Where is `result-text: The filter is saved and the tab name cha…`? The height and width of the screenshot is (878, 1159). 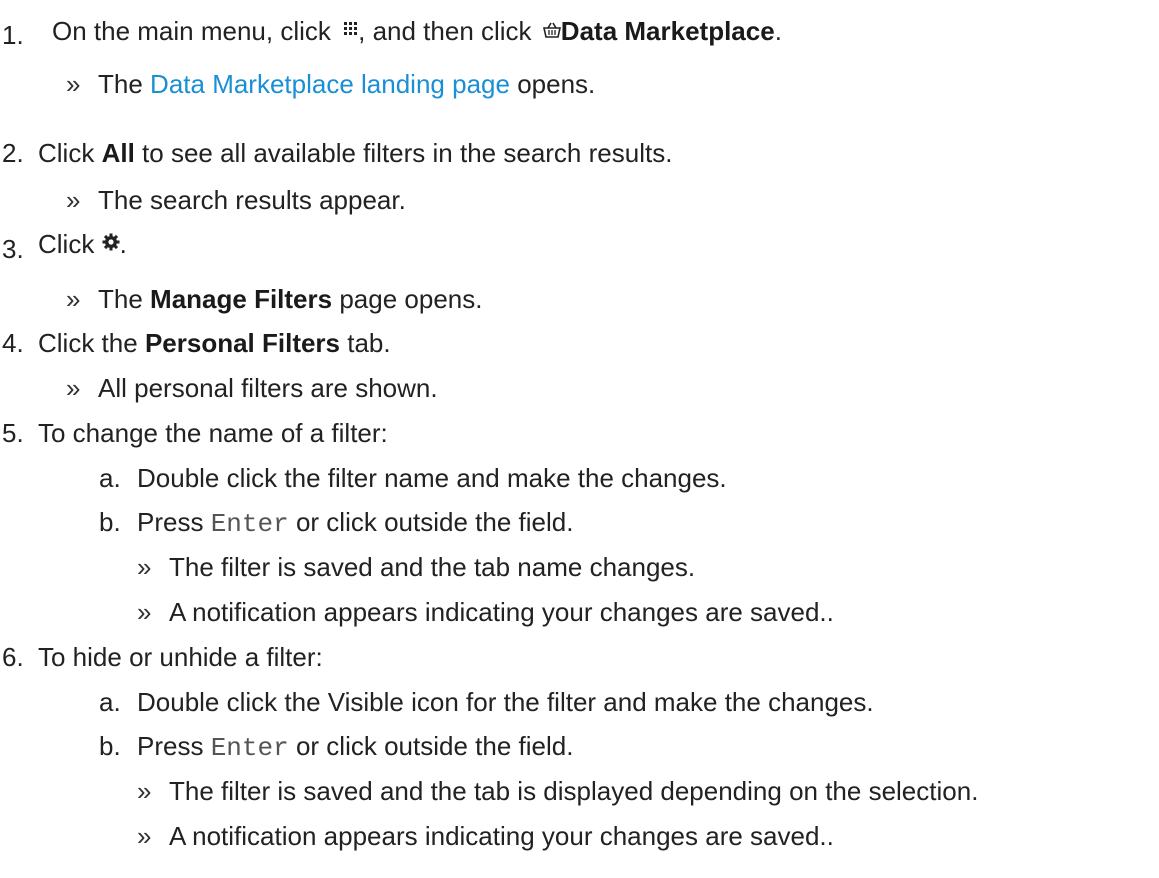 result-text: The filter is saved and the tab name cha… is located at coordinates (432, 567).